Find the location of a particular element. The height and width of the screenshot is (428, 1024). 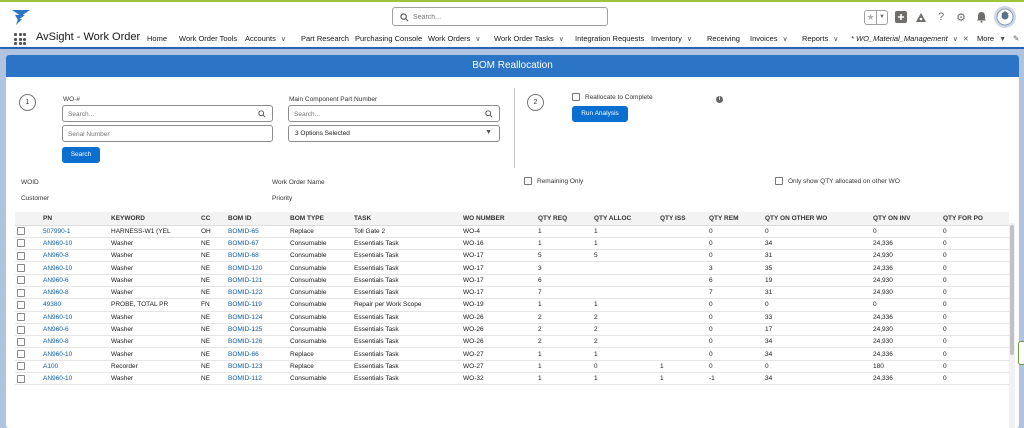

column-header: QTY FOR PO is located at coordinates (975, 219).